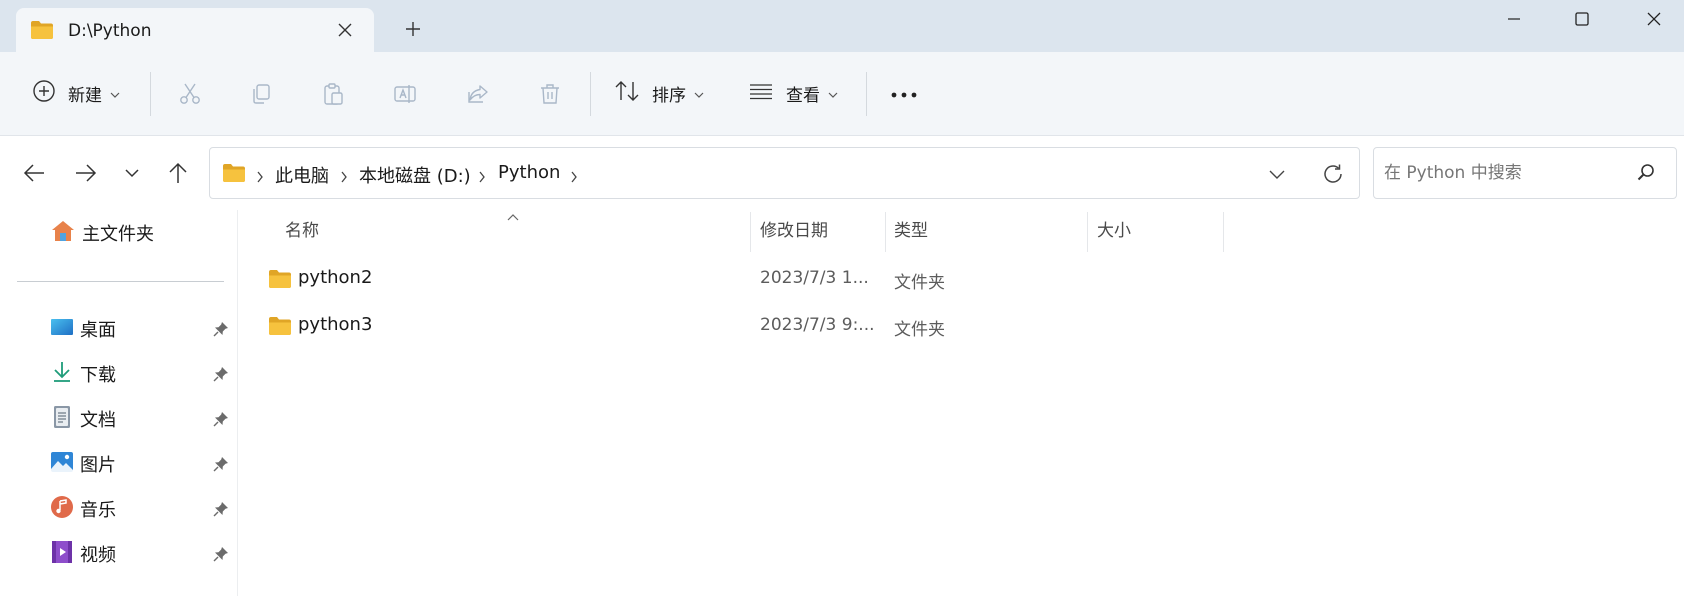 Image resolution: width=1684 pixels, height=596 pixels. I want to click on nav-label: 桌面, so click(98, 330).